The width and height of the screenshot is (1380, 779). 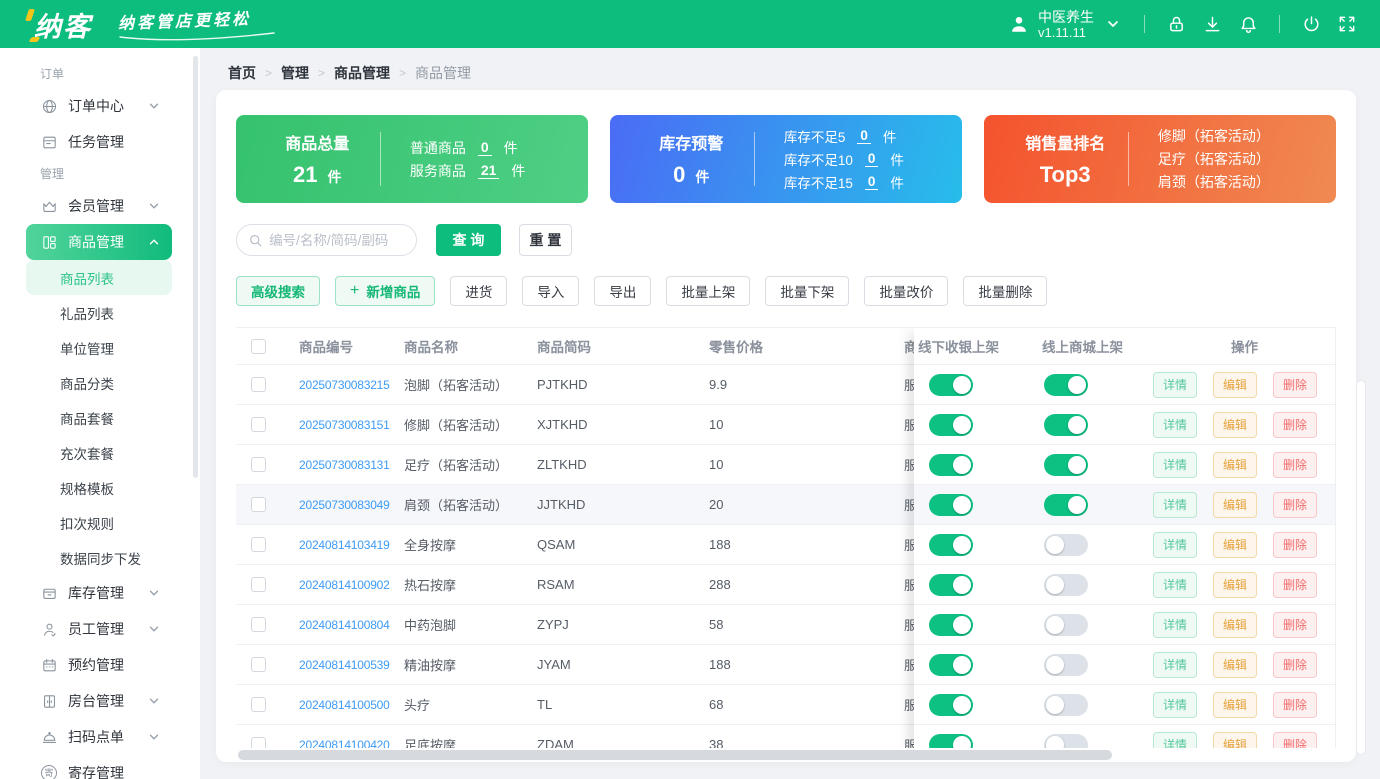 What do you see at coordinates (99, 206) in the screenshot?
I see `sidebar-item-1-0: 会员管理` at bounding box center [99, 206].